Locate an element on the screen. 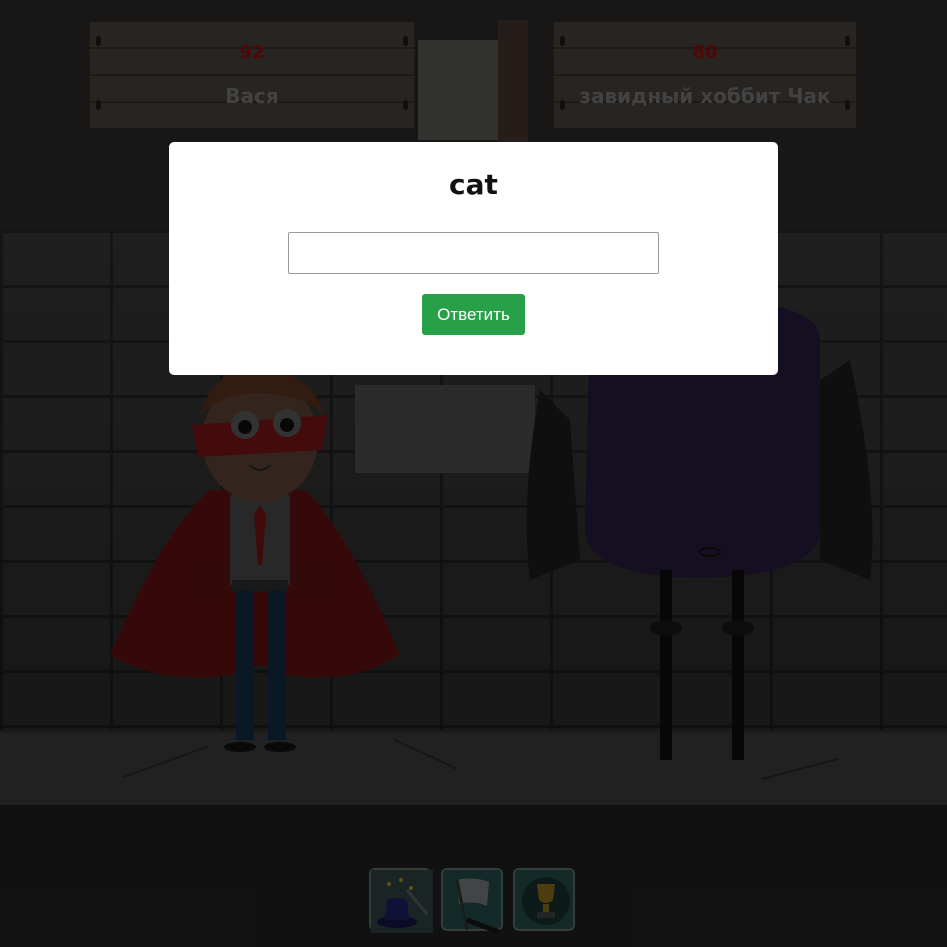  answer-input is located at coordinates (473, 253).